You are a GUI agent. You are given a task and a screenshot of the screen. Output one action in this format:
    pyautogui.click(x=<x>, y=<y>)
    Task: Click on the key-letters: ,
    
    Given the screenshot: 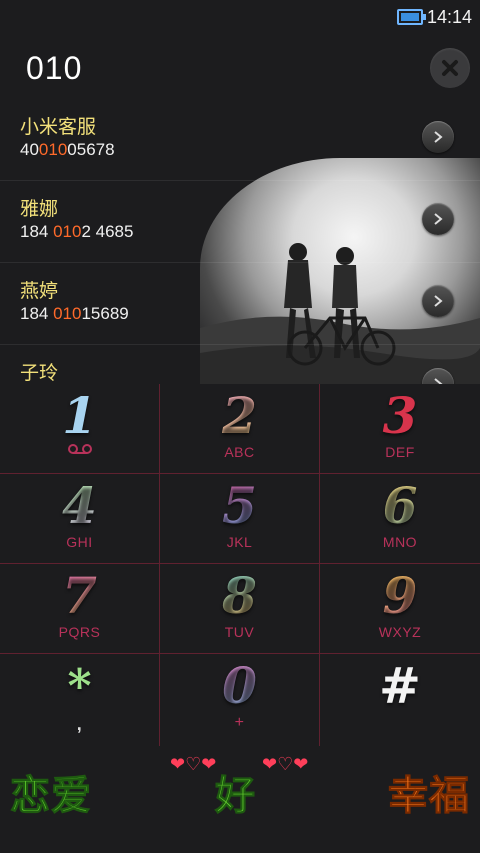 What is the action you would take?
    pyautogui.click(x=79, y=724)
    